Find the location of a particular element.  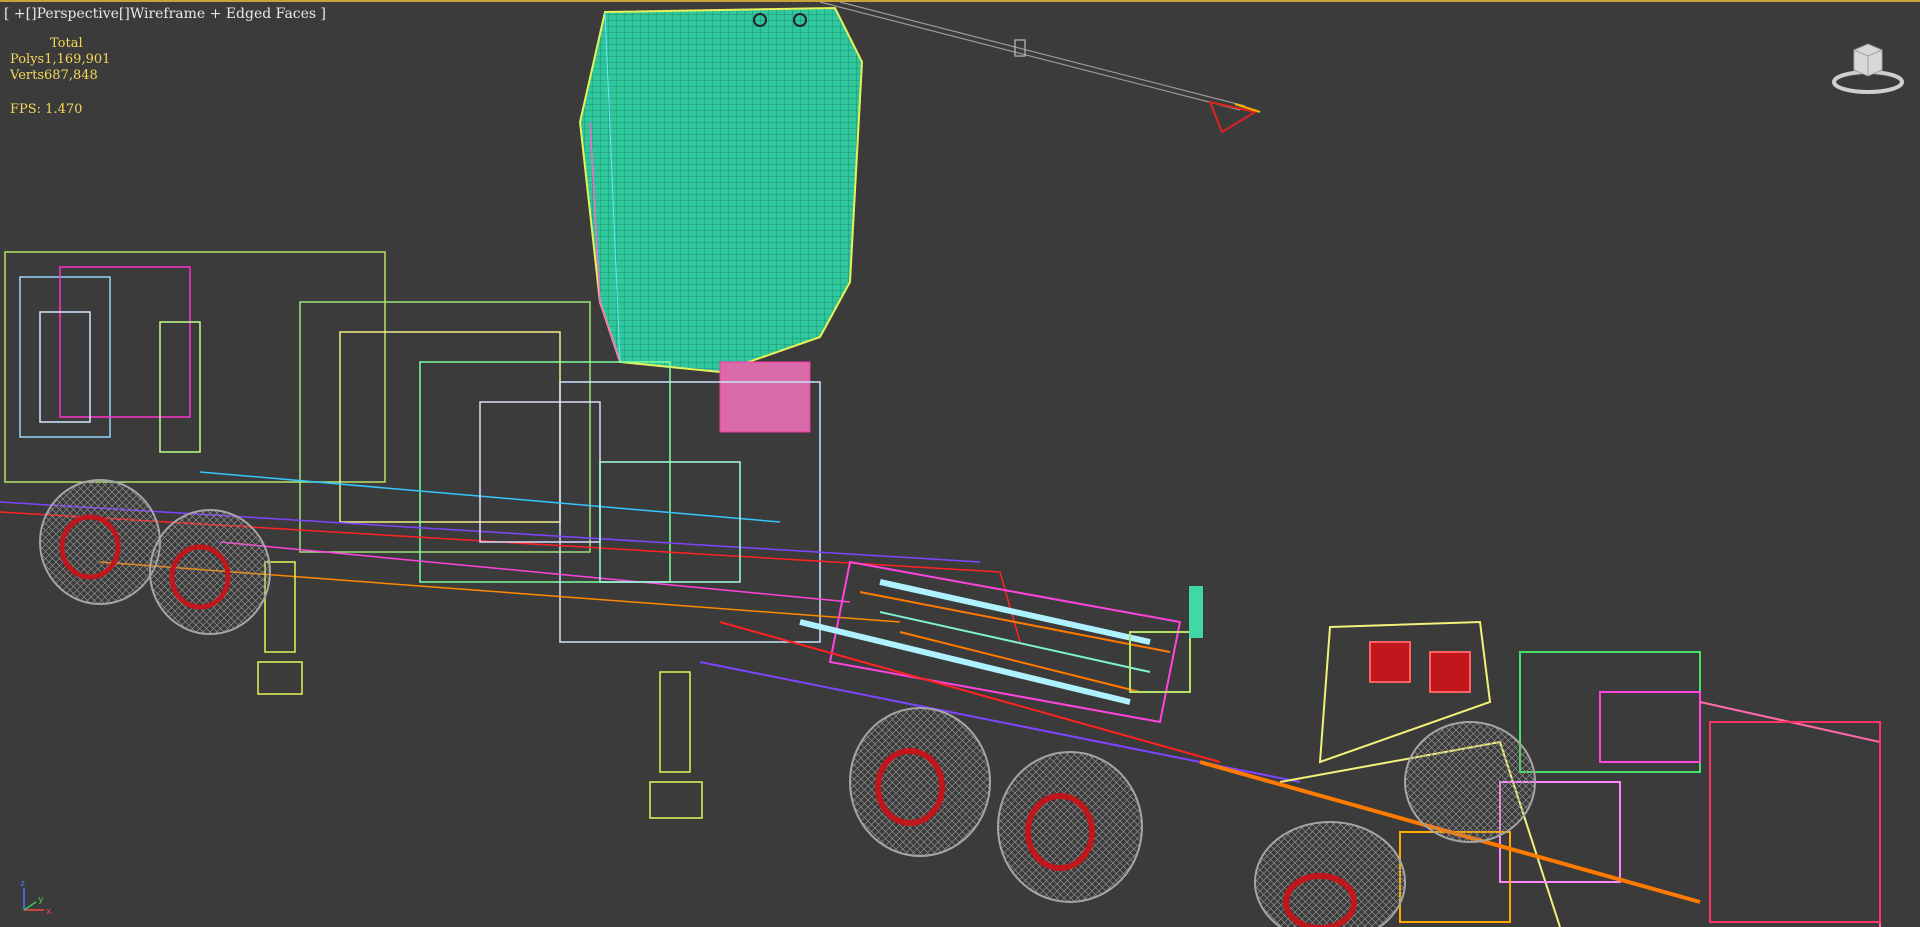

stats-polys-value: 1,169,901 is located at coordinates (77, 59).